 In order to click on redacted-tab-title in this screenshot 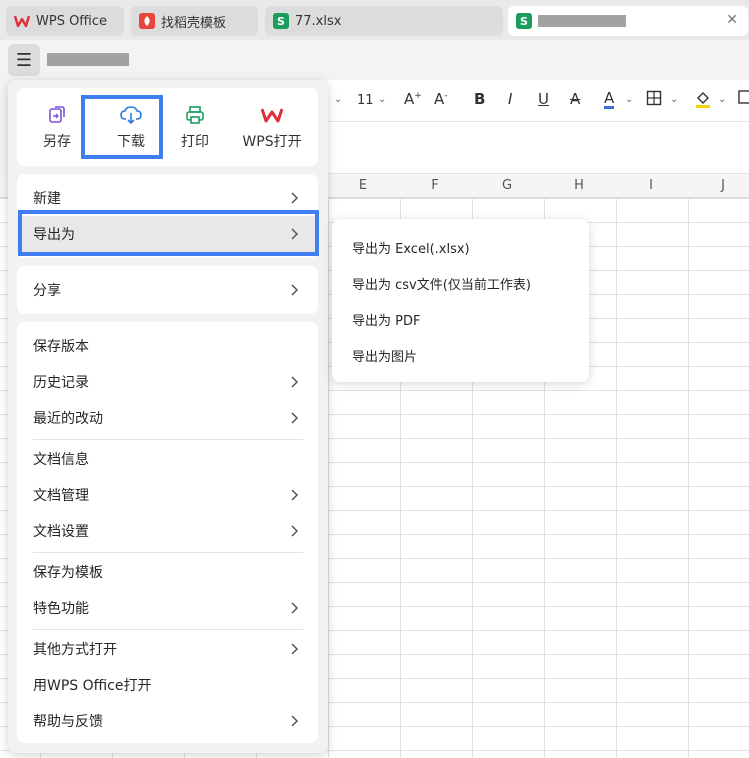, I will do `click(582, 21)`.